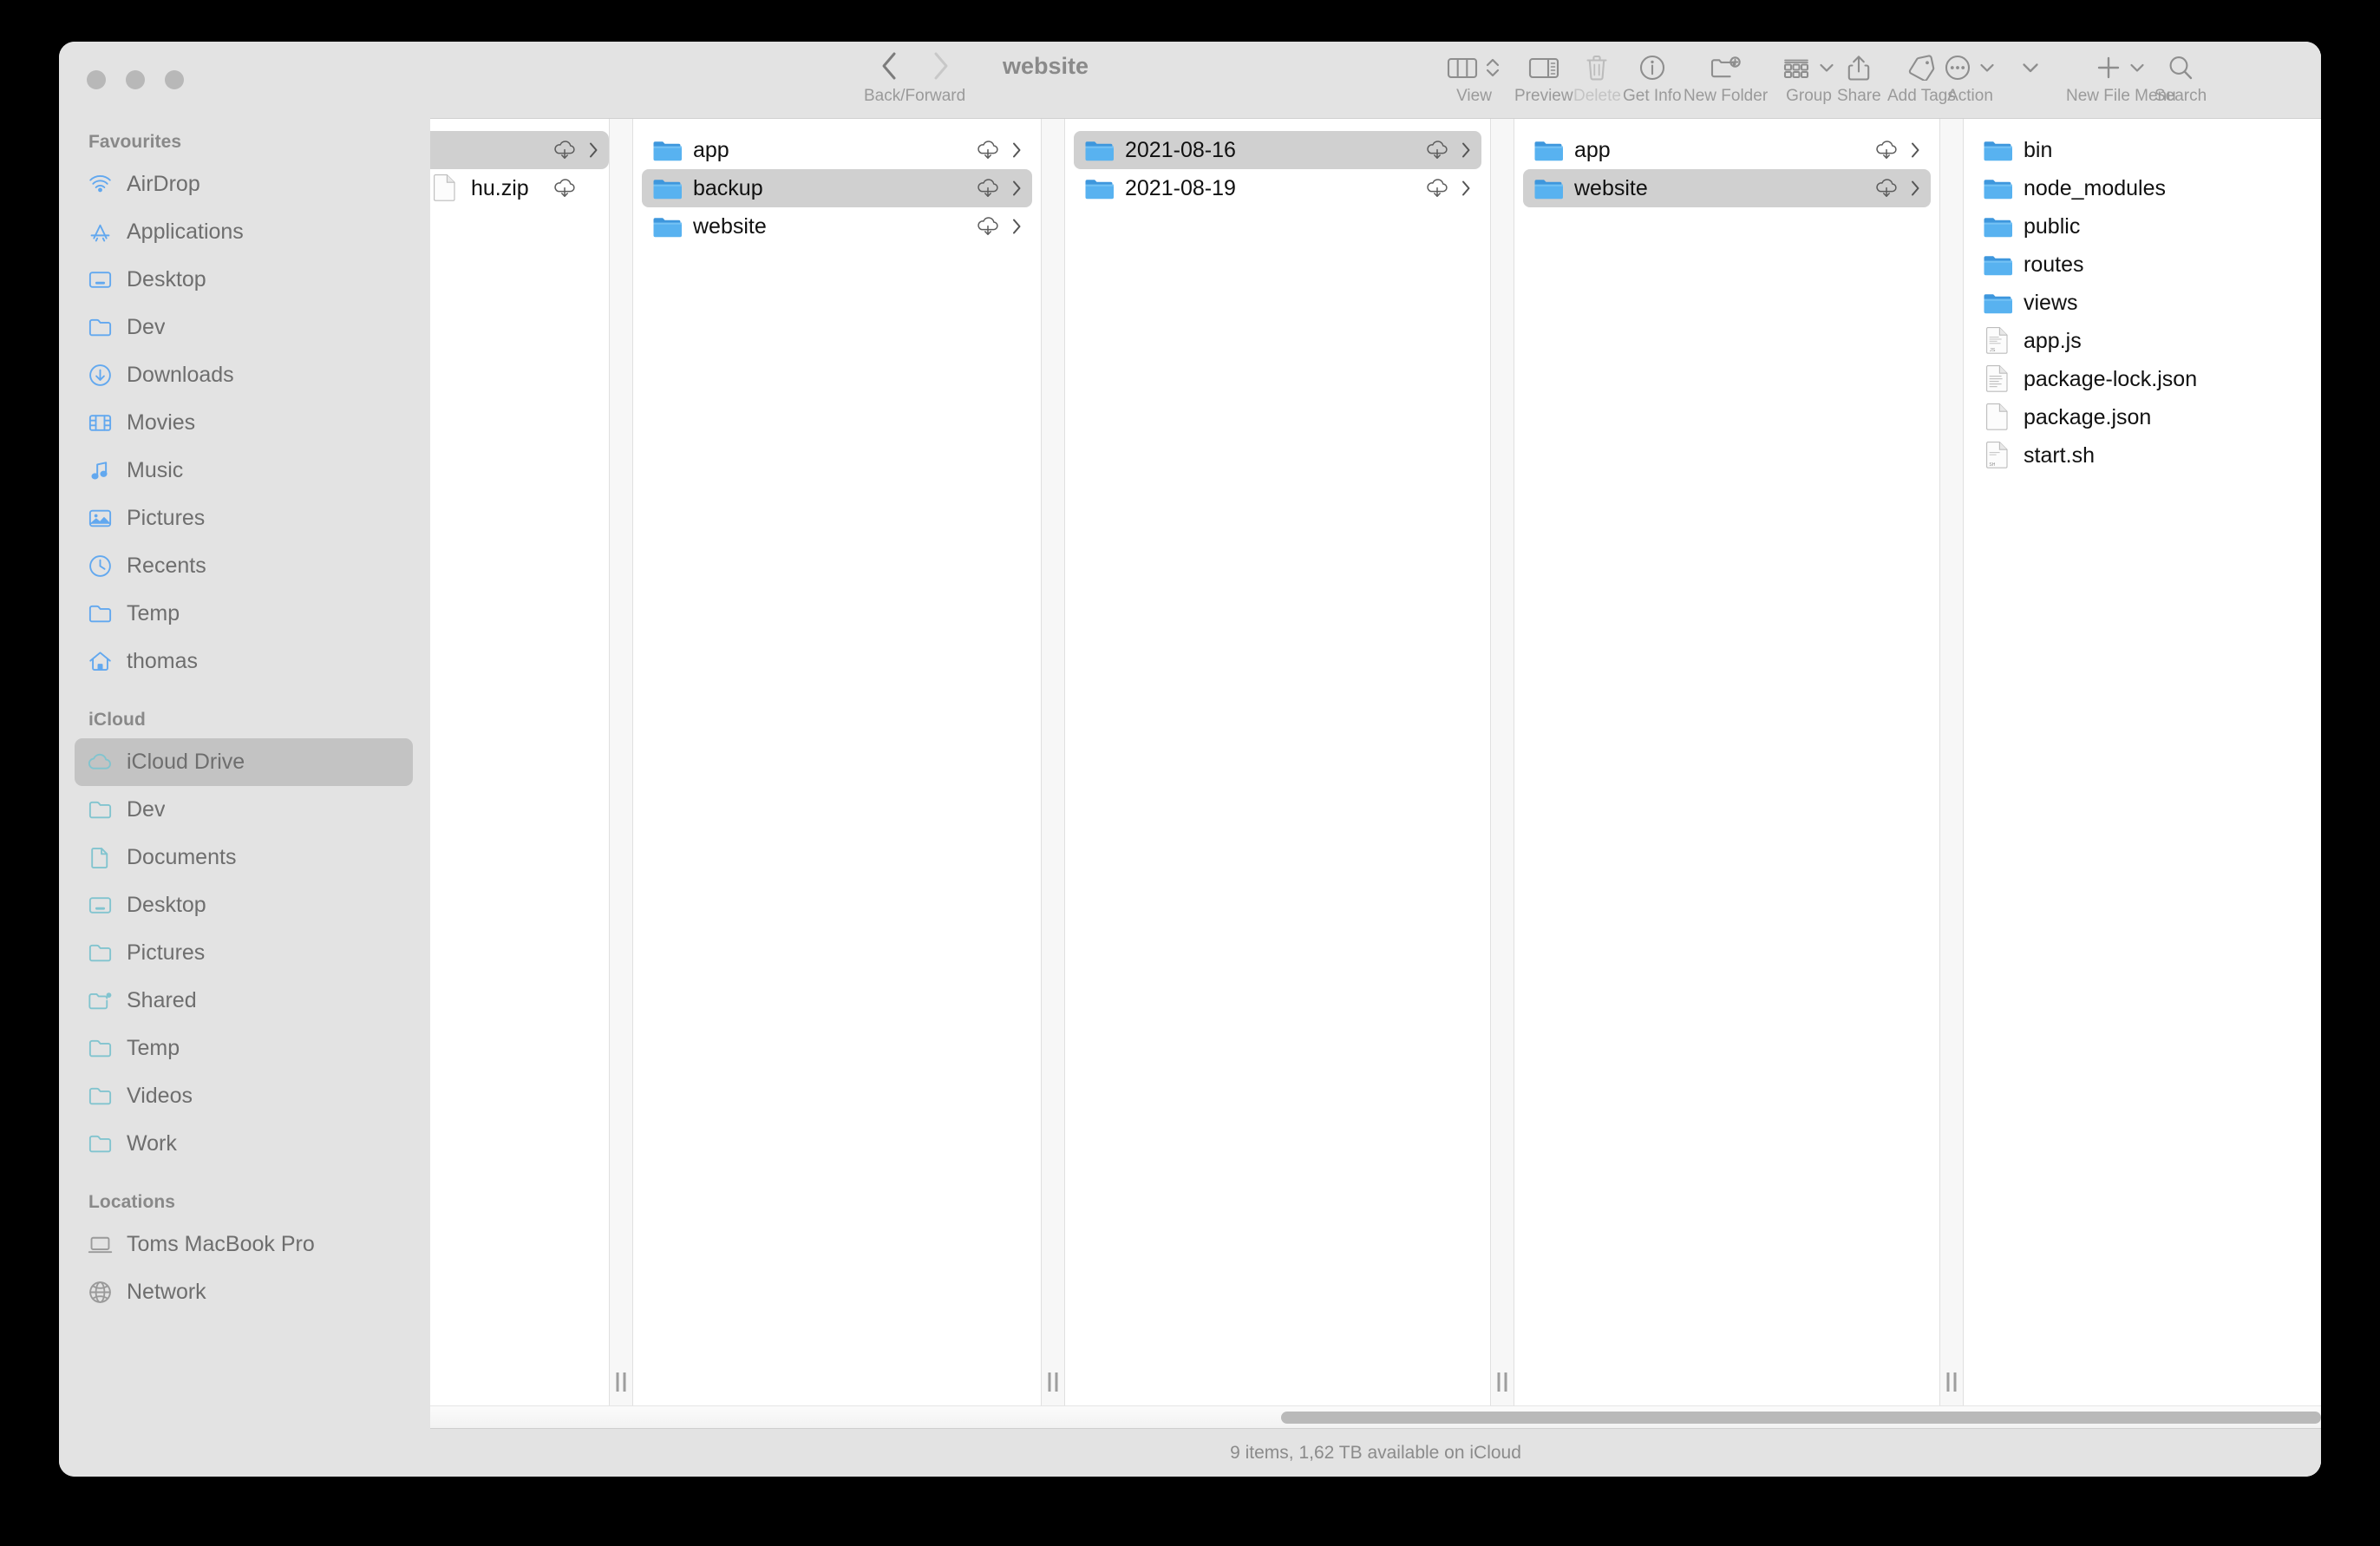  I want to click on disclosure-chevron-icon, so click(1466, 150).